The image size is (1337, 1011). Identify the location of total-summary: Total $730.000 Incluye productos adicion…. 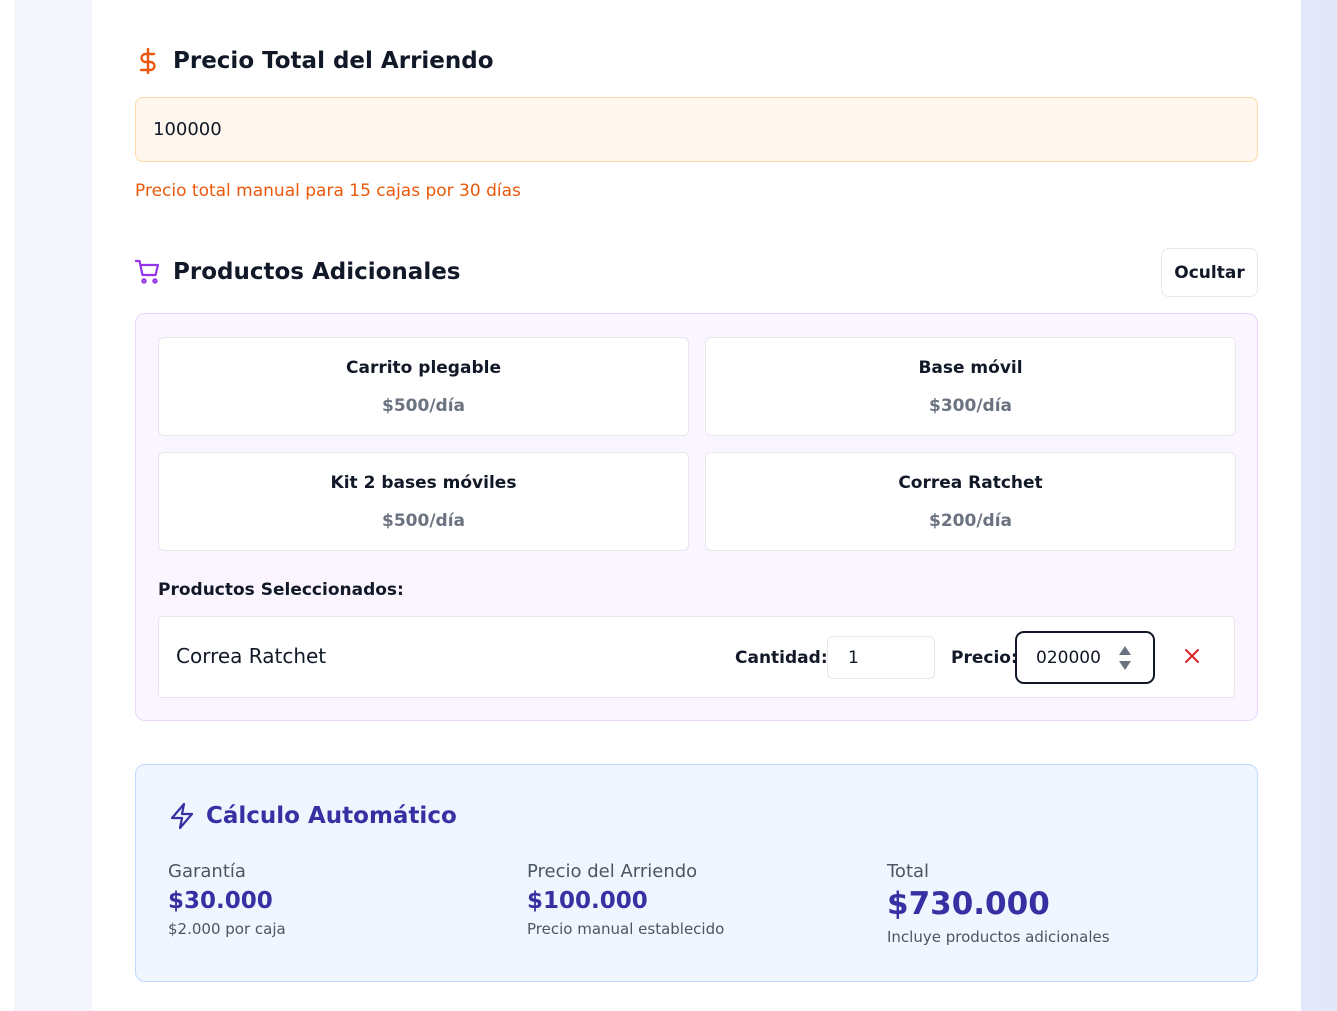
(998, 903).